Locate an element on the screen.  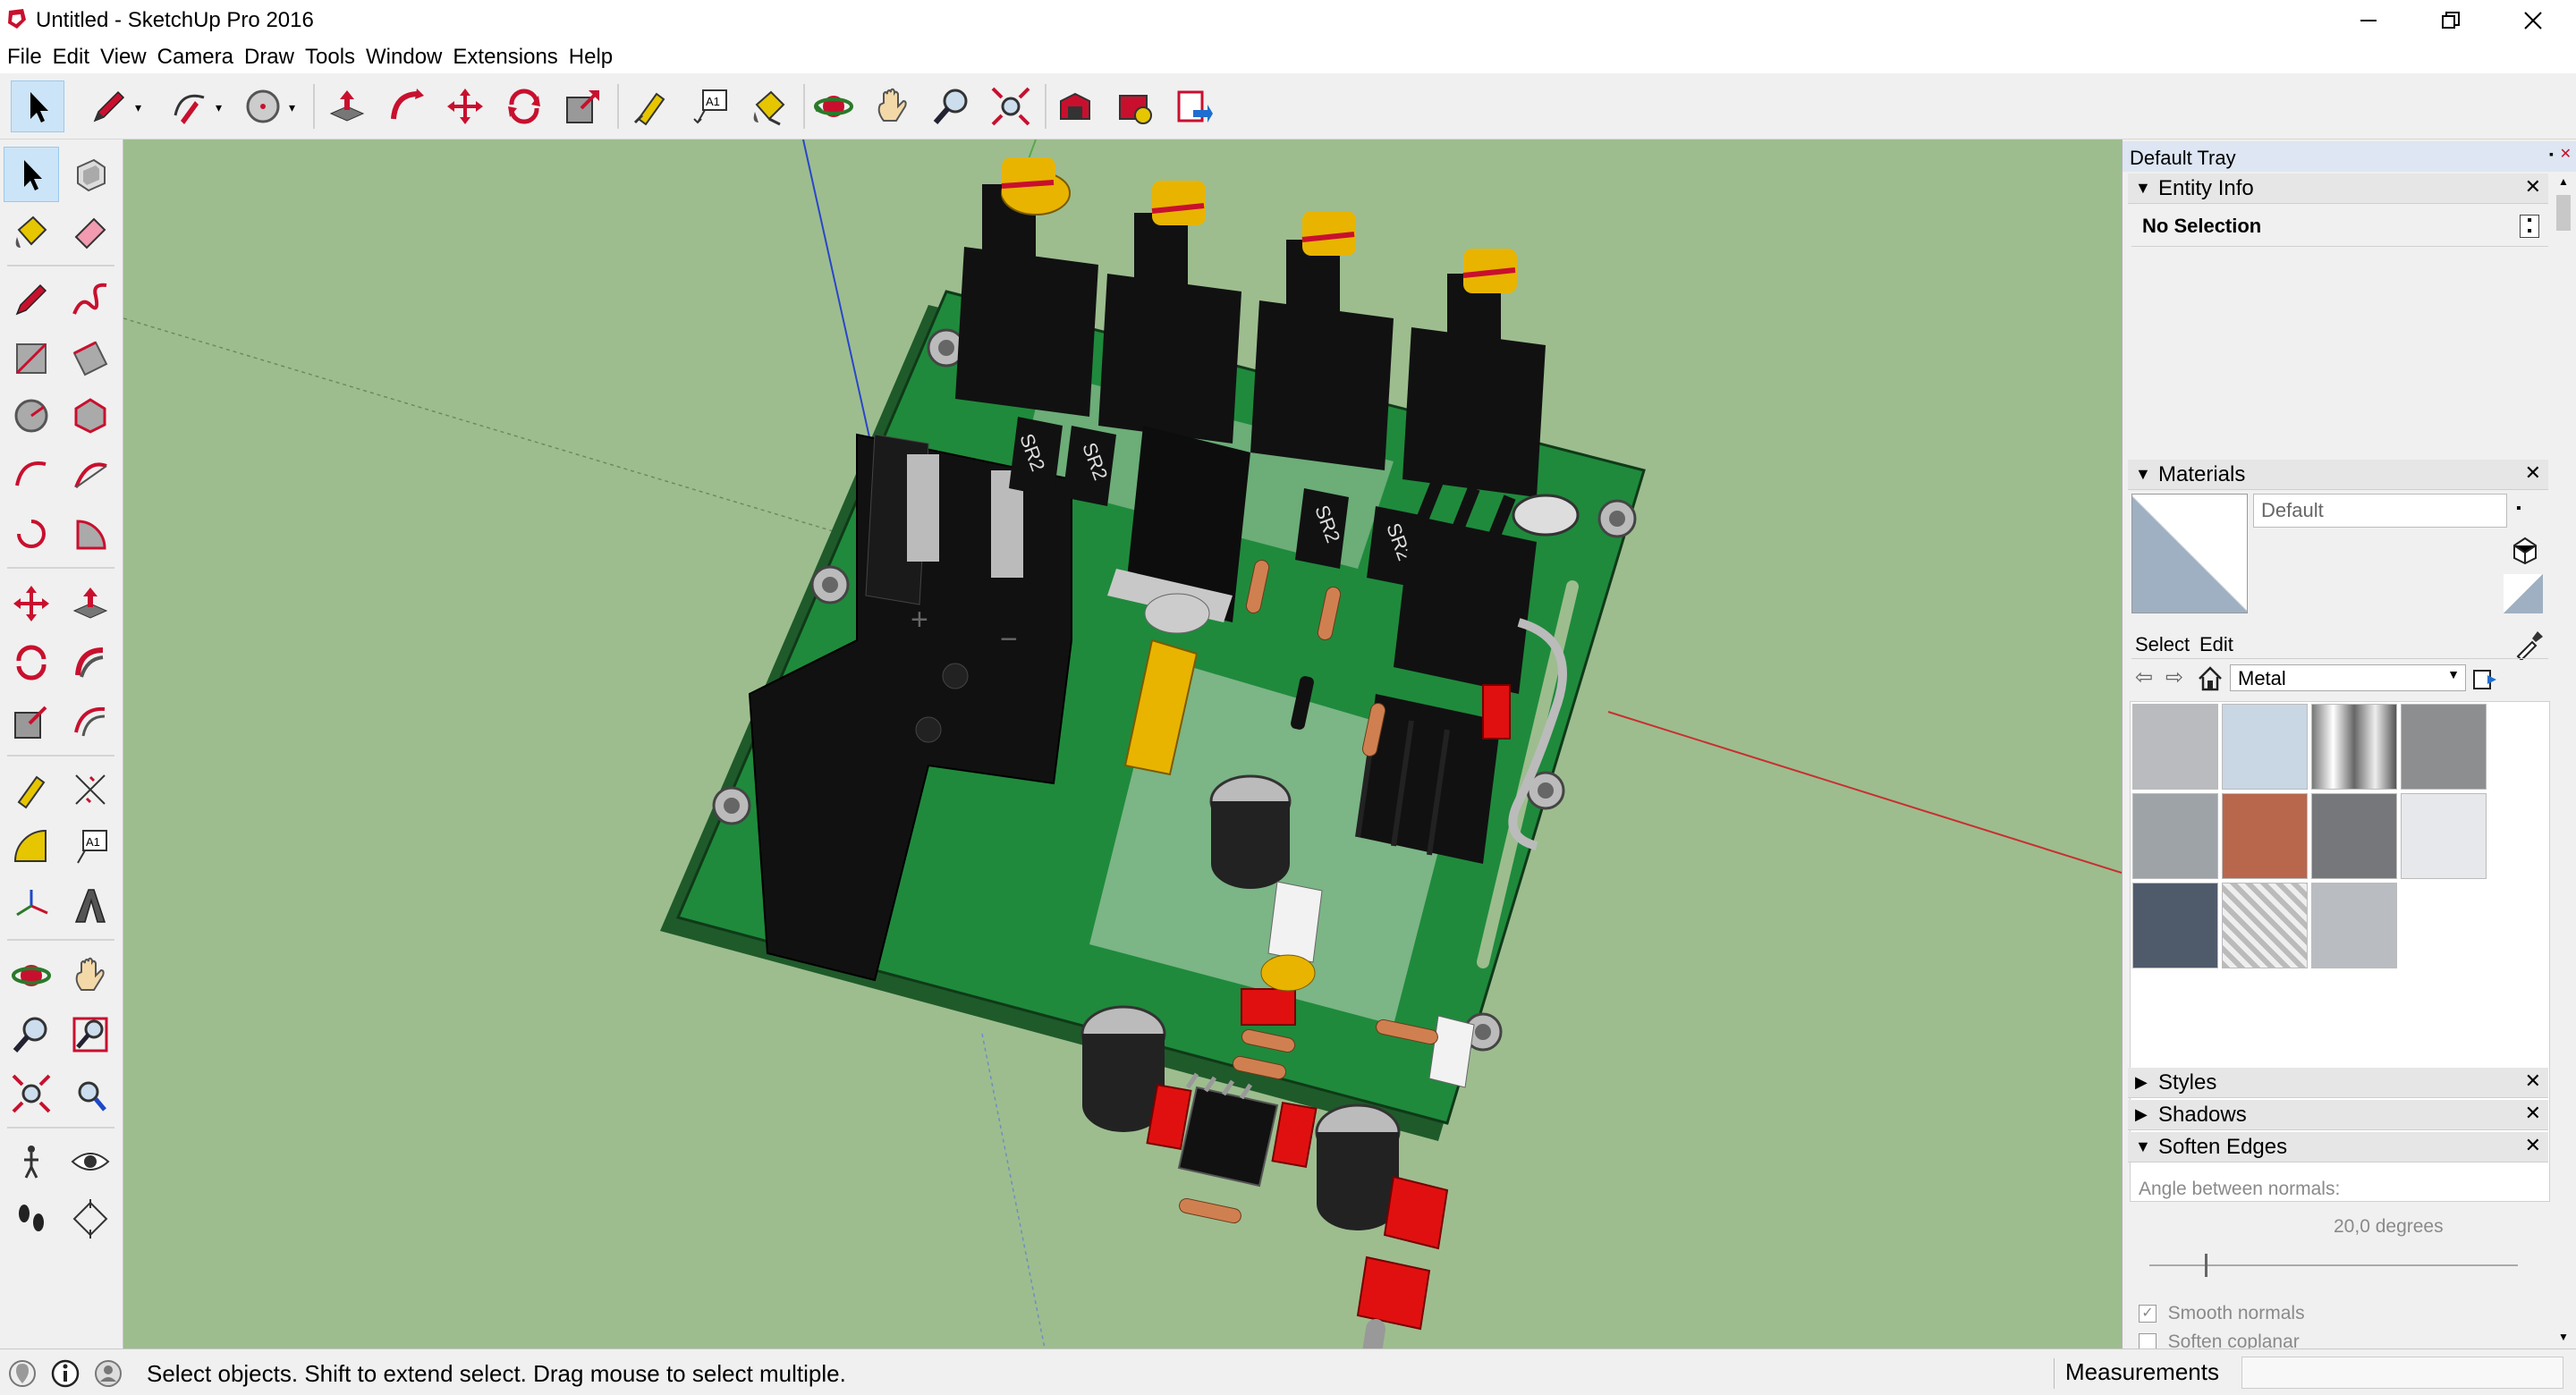
left-look-around-button is located at coordinates (90, 1161).